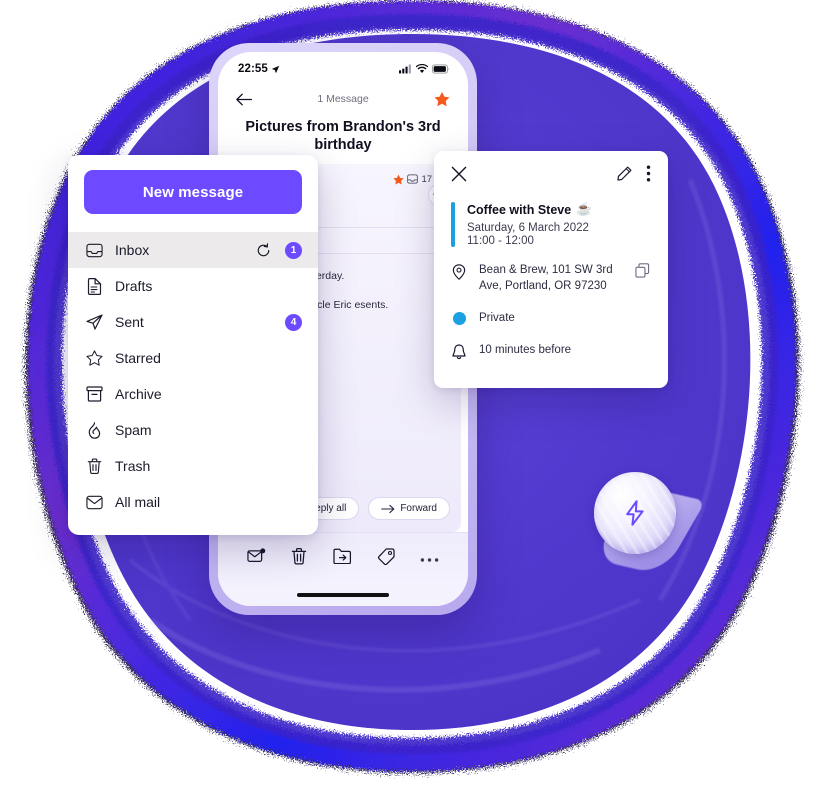 The width and height of the screenshot is (824, 800). I want to click on status-time: 22:55, so click(253, 69).